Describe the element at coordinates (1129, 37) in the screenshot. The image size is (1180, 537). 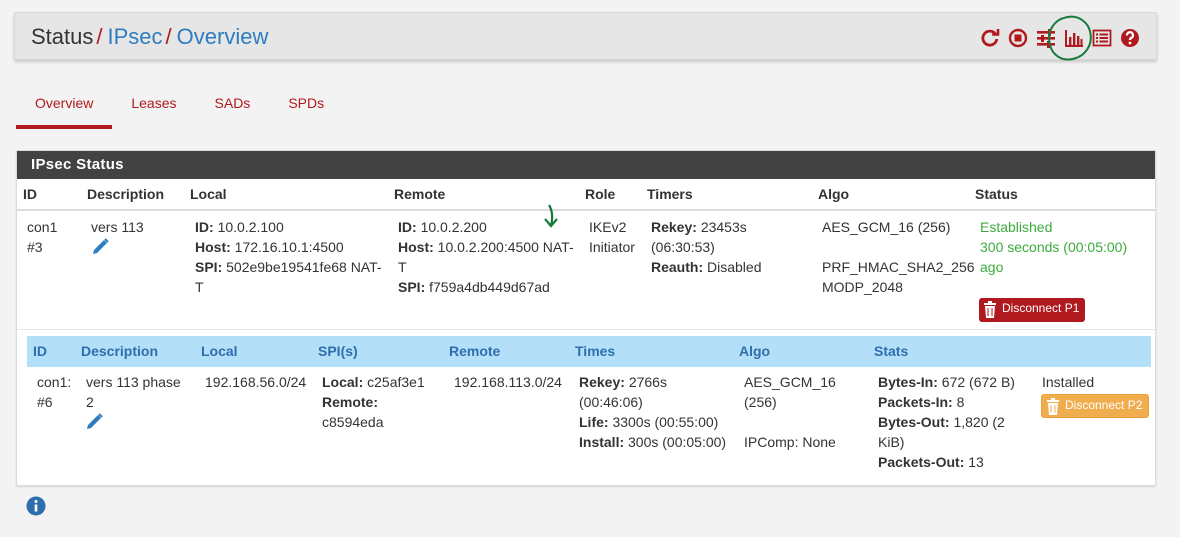
I see `help-icon` at that location.